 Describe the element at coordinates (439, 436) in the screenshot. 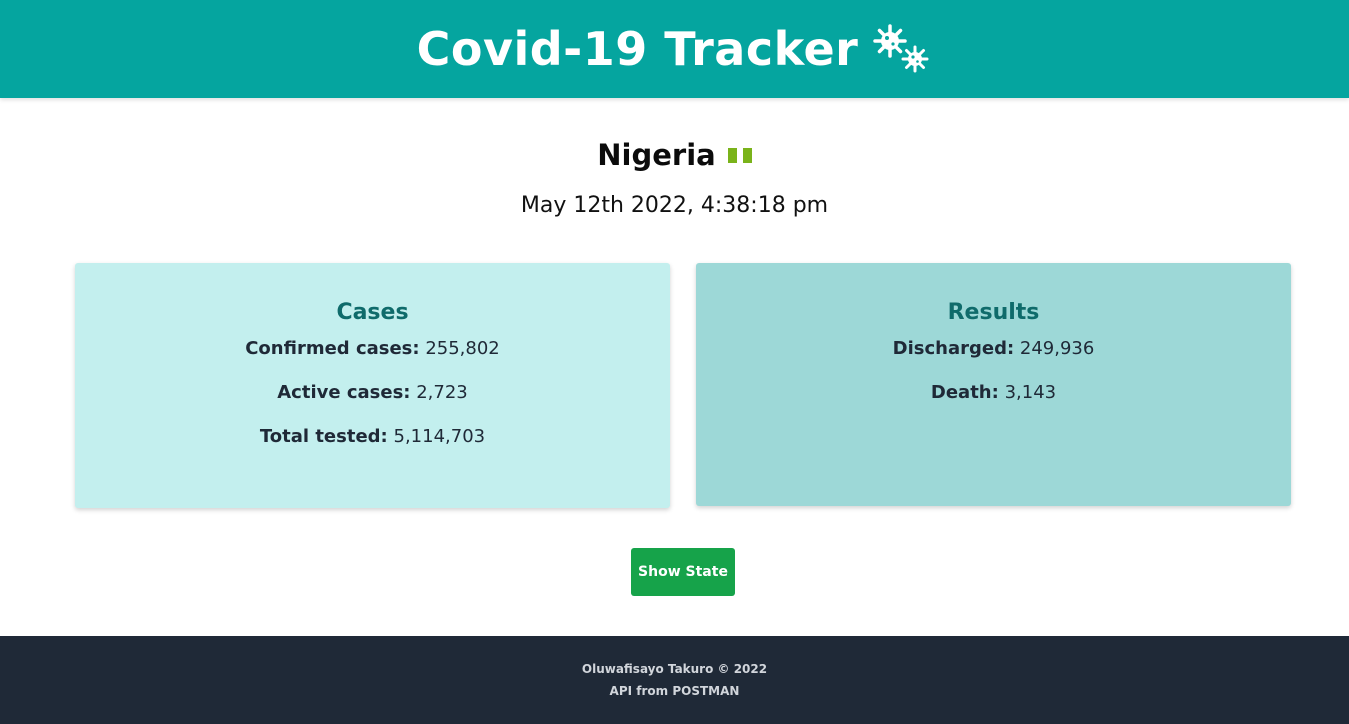

I see `total-tested-value: 5,114,703` at that location.